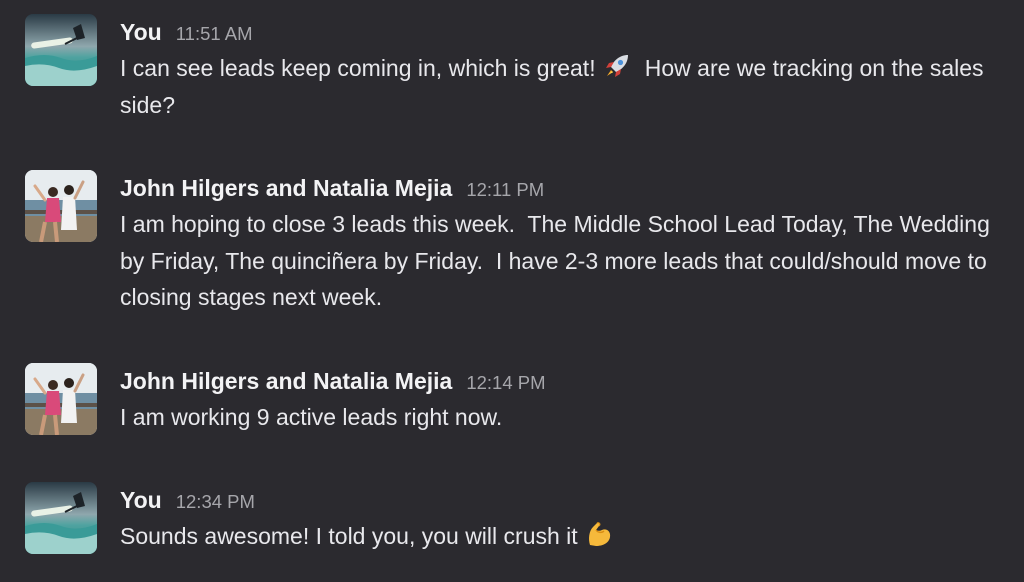 Image resolution: width=1024 pixels, height=582 pixels. Describe the element at coordinates (617, 66) in the screenshot. I see `rocket-emoji-icon` at that location.